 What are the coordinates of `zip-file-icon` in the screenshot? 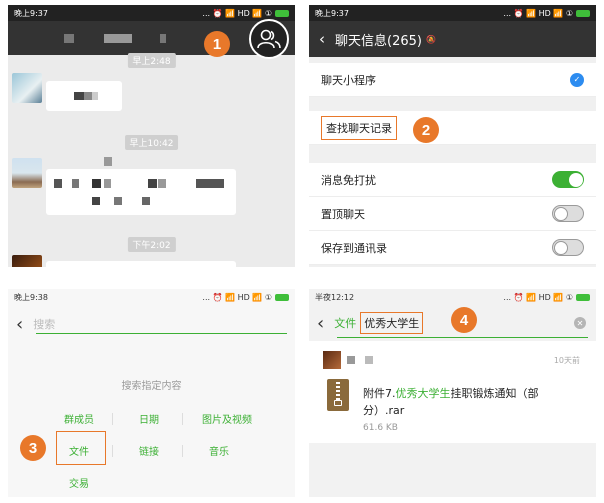 It's located at (338, 395).